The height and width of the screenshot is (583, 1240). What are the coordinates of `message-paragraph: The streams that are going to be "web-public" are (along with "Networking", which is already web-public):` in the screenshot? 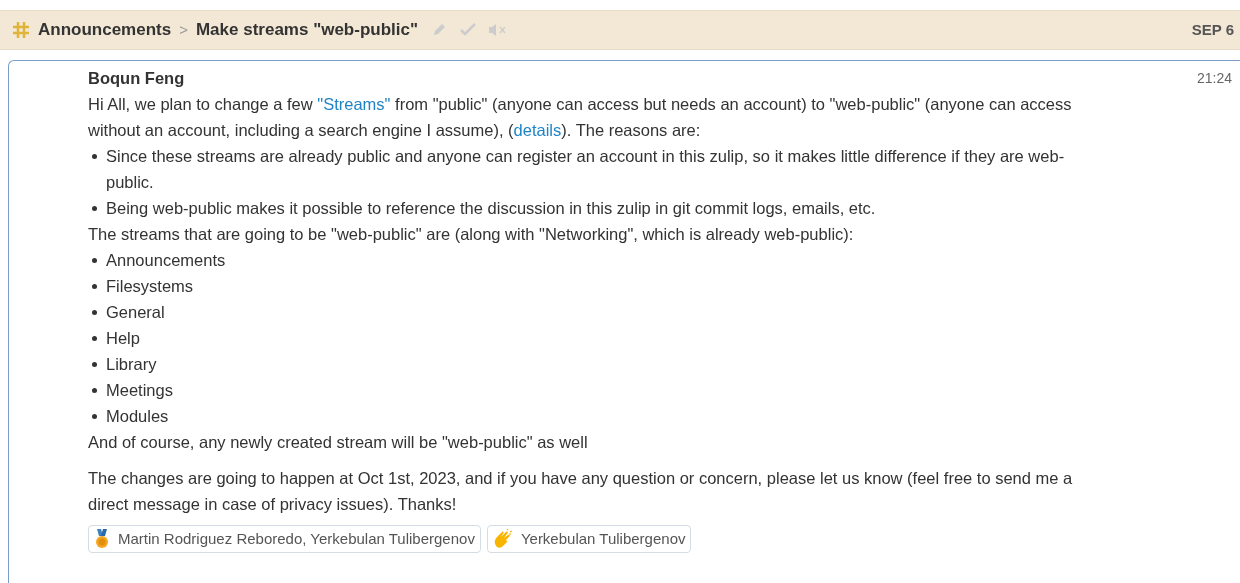 It's located at (471, 234).